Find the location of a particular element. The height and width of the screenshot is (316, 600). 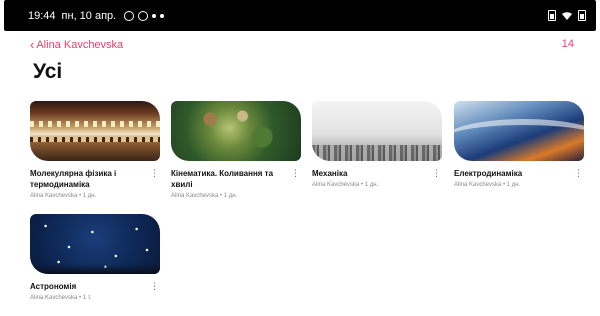

back-button: ‹ Alina Kavchevska is located at coordinates (76, 44).